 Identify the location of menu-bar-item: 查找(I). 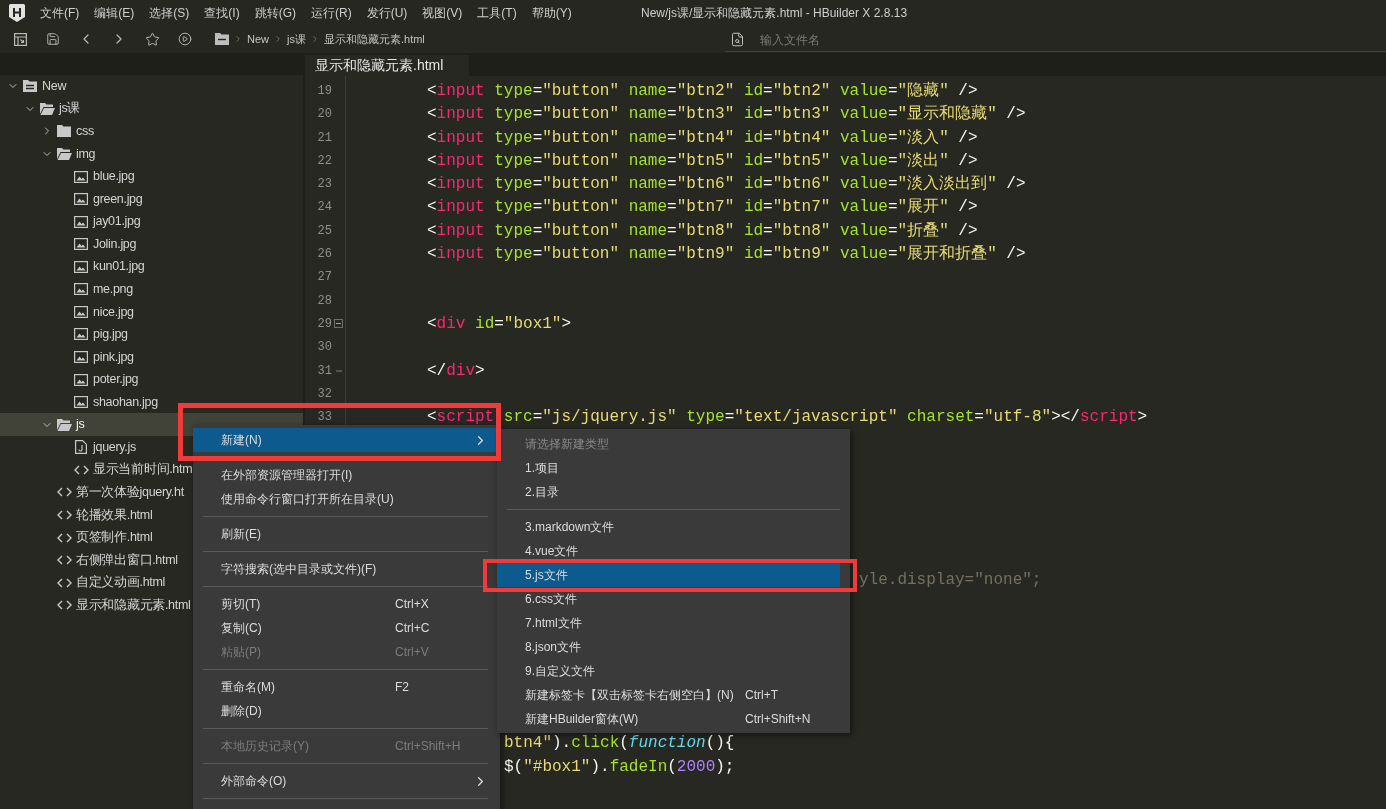
(222, 12).